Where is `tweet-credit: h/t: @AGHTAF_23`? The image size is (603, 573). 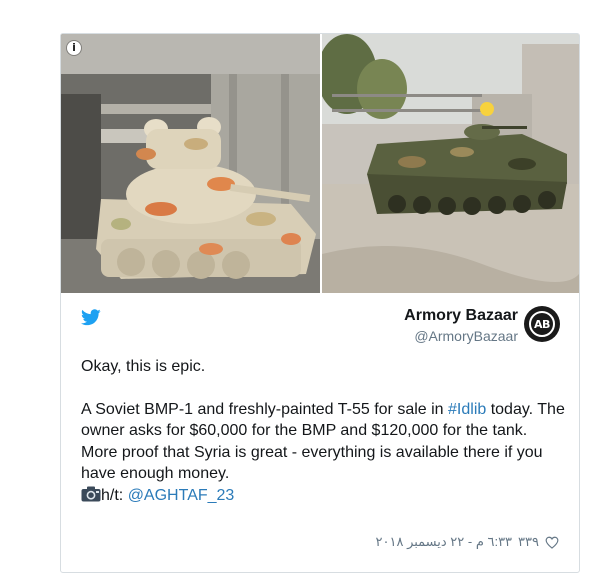 tweet-credit: h/t: @AGHTAF_23 is located at coordinates (323, 496).